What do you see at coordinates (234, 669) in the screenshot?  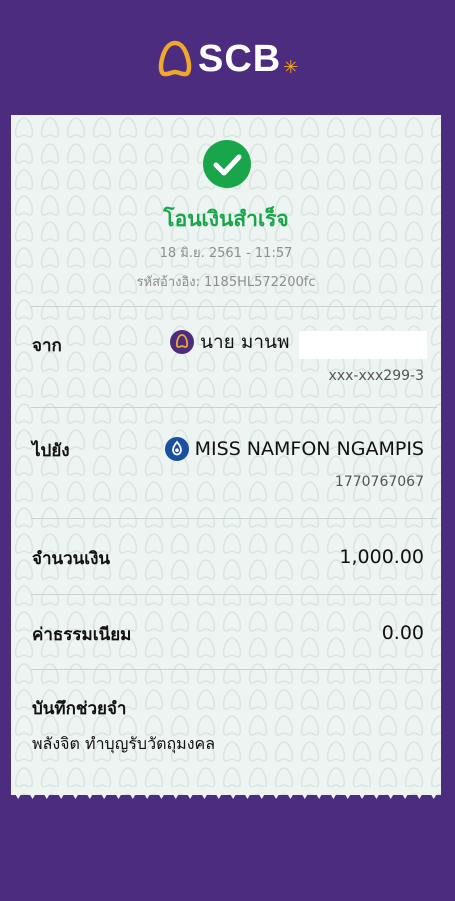 I see `fee-divider` at bounding box center [234, 669].